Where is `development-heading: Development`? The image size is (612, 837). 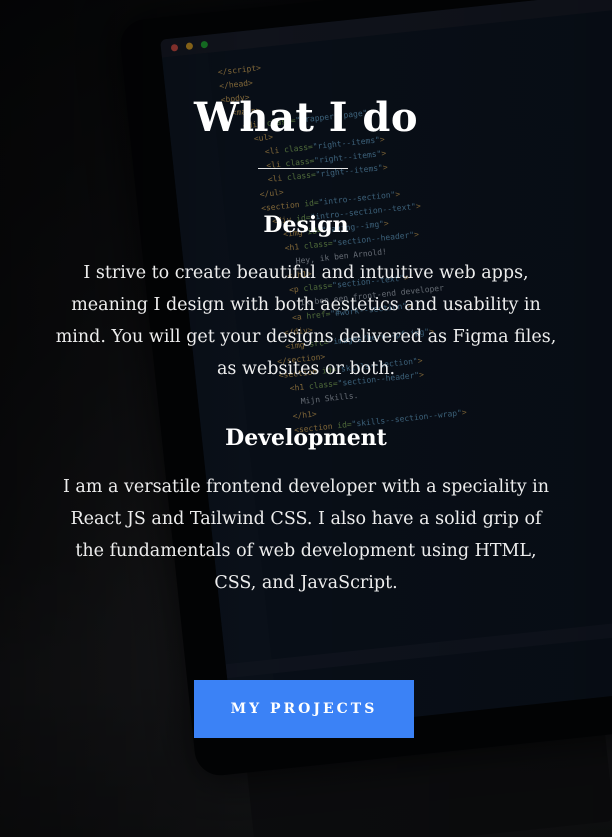
development-heading: Development is located at coordinates (306, 438).